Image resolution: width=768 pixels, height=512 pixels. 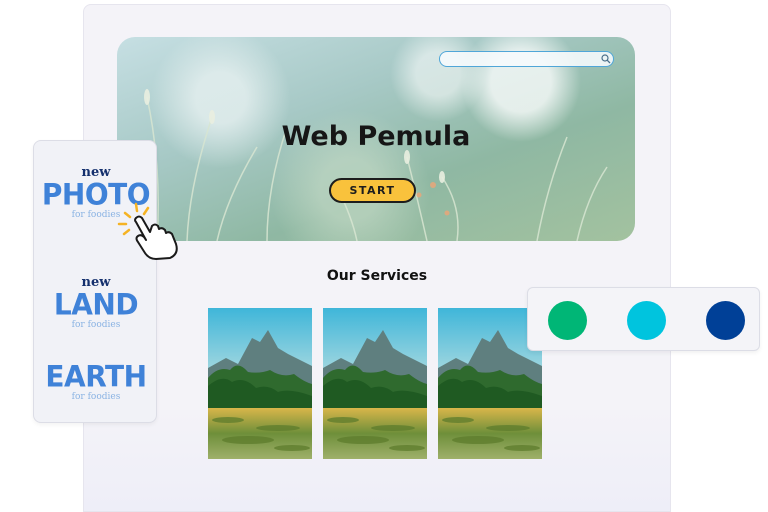 I want to click on promo-land: new LAND for foodies, so click(x=96, y=302).